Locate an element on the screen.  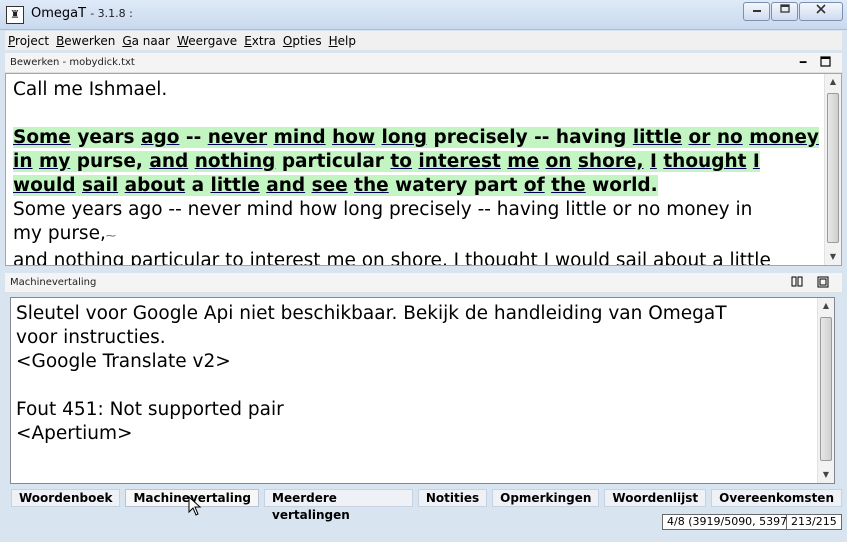
char-count-status: 213/215 is located at coordinates (814, 522).